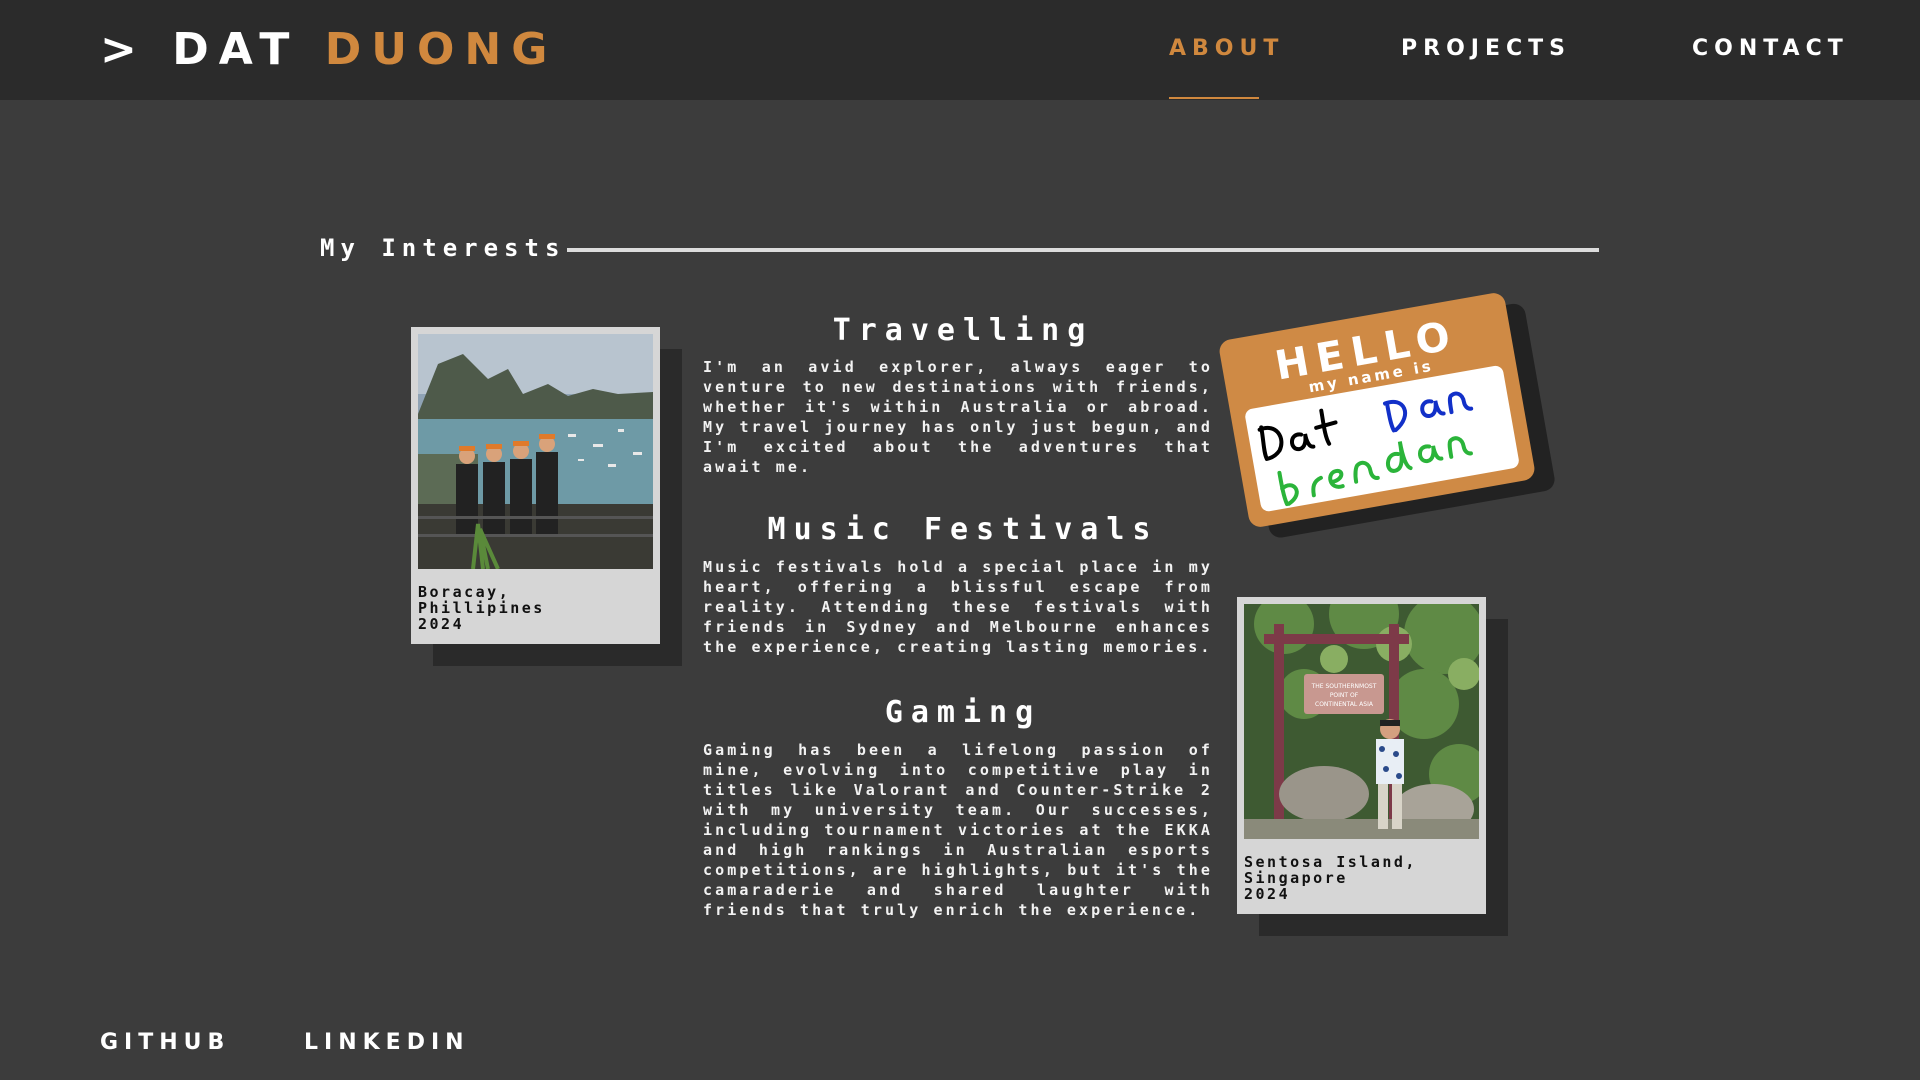  Describe the element at coordinates (481, 608) in the screenshot. I see `photo-caption: Boracay, Phillipines 2024` at that location.